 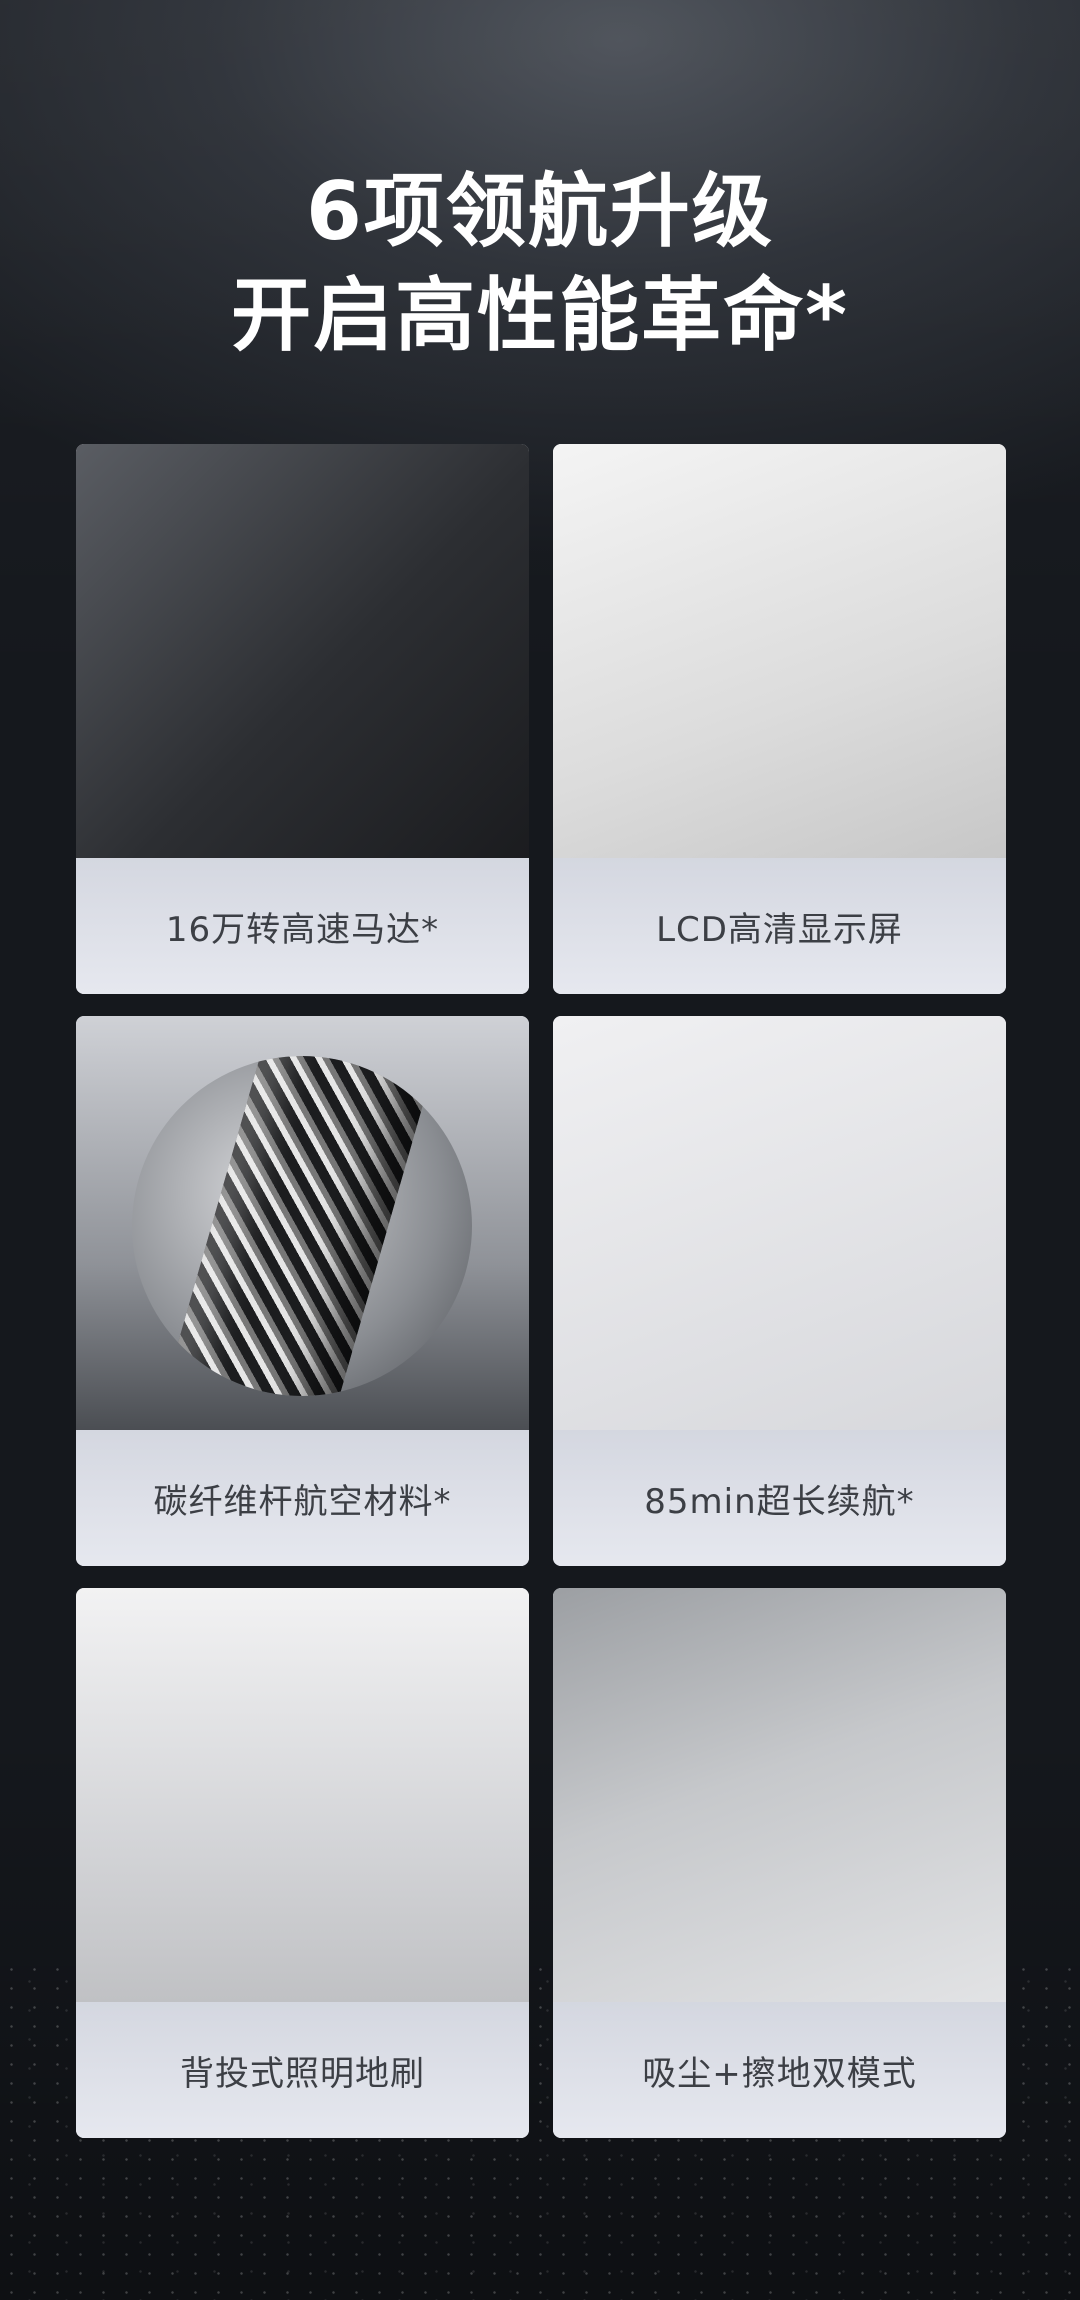 What do you see at coordinates (779, 926) in the screenshot?
I see `feature-caption: LCD高清显示屏` at bounding box center [779, 926].